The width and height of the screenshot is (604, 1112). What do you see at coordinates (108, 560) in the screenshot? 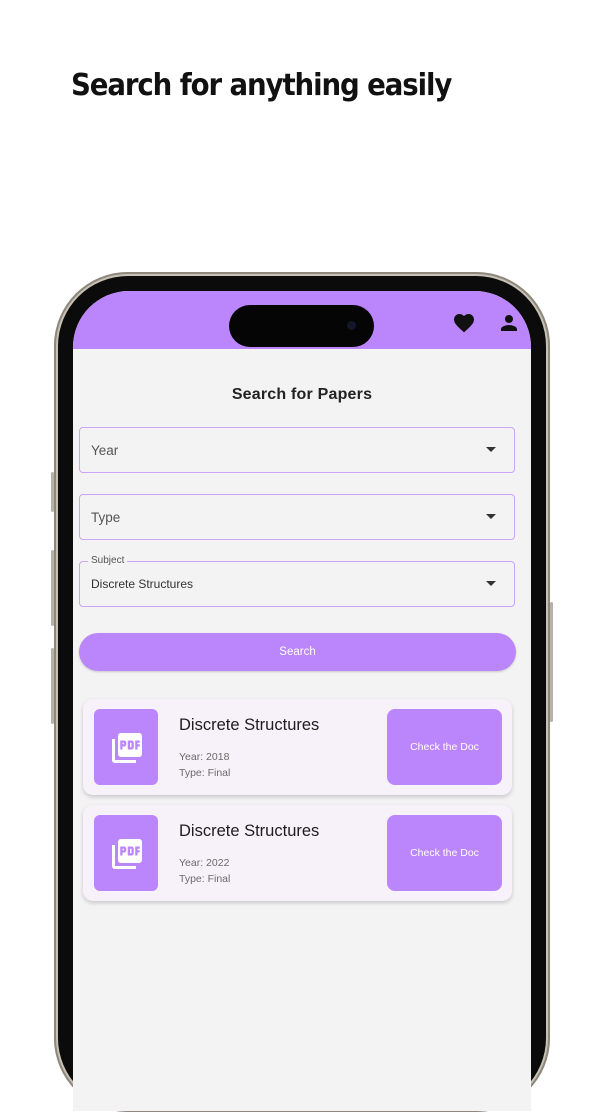
I see `subject-label: Subject` at bounding box center [108, 560].